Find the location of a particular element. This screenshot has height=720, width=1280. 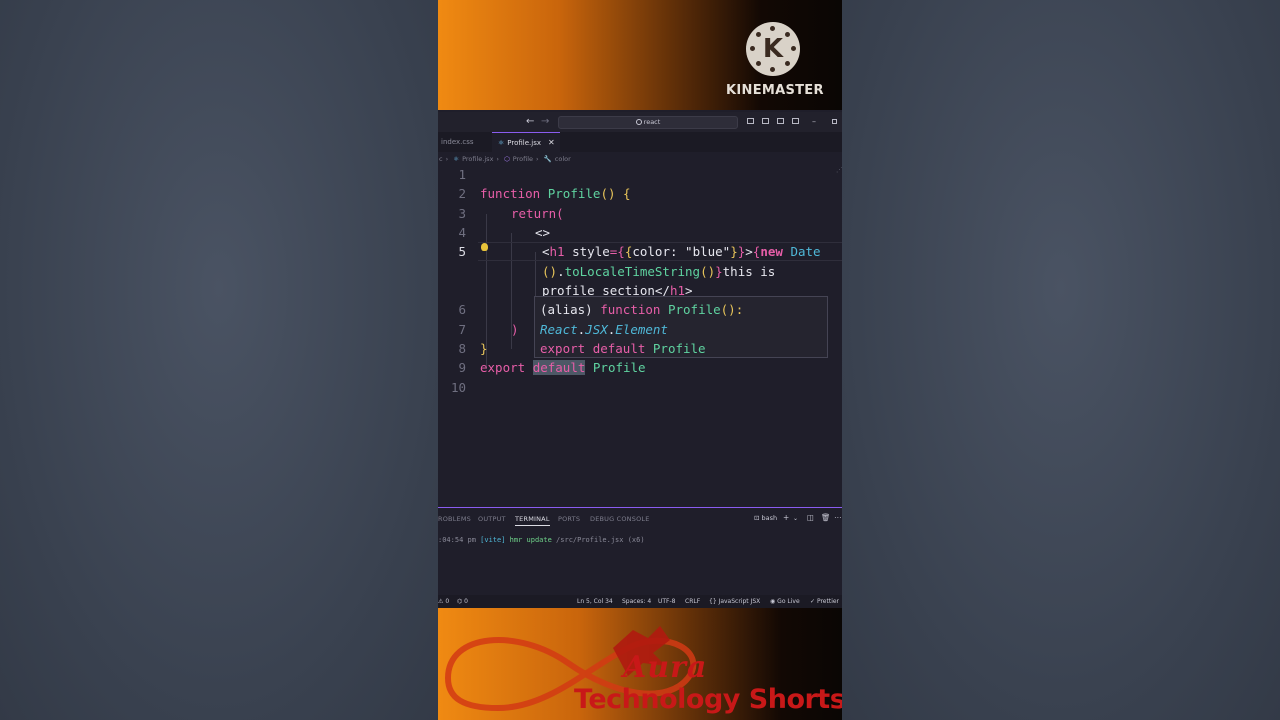

minimize-button: – is located at coordinates (814, 121).